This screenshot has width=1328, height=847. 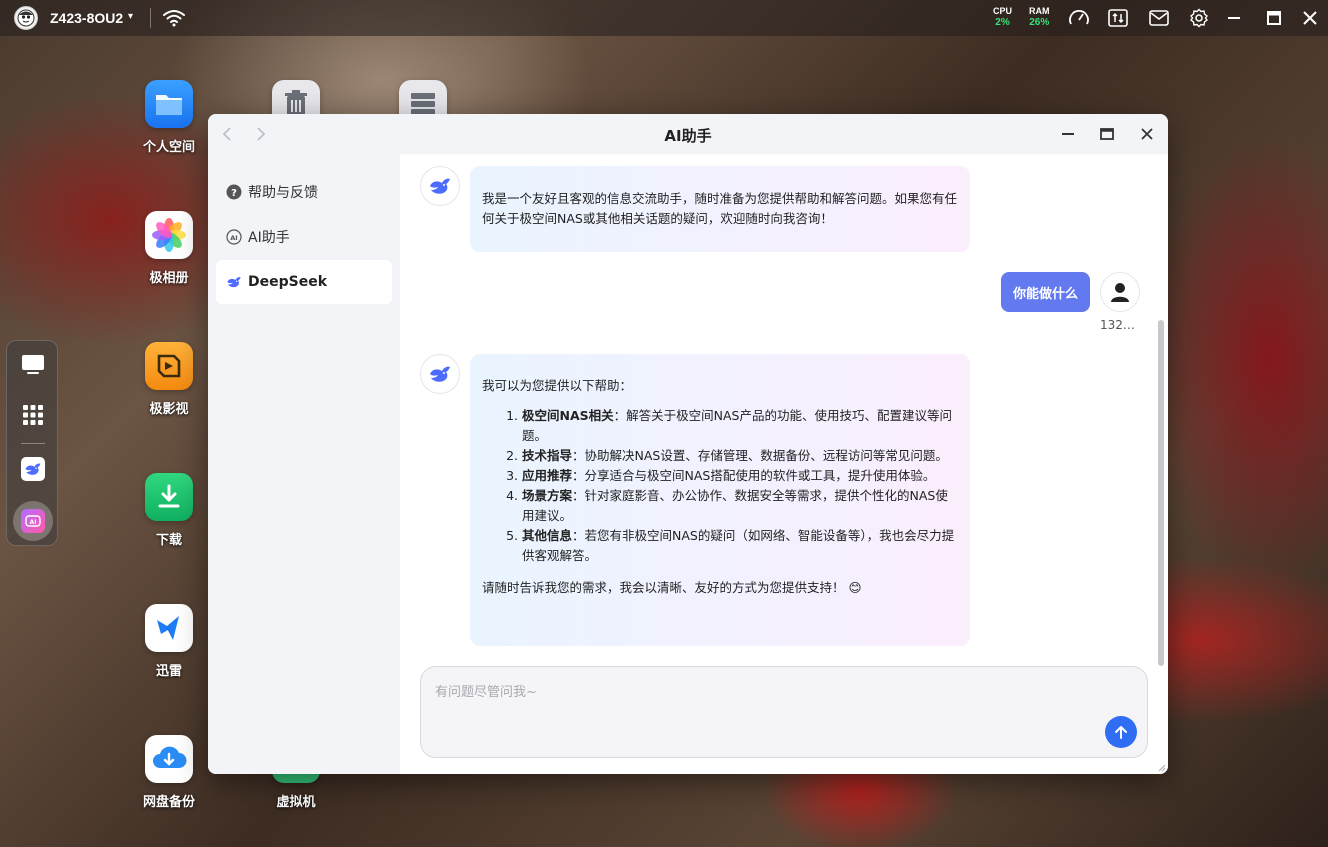 I want to click on desktop-icon-label: 极相册, so click(x=169, y=278).